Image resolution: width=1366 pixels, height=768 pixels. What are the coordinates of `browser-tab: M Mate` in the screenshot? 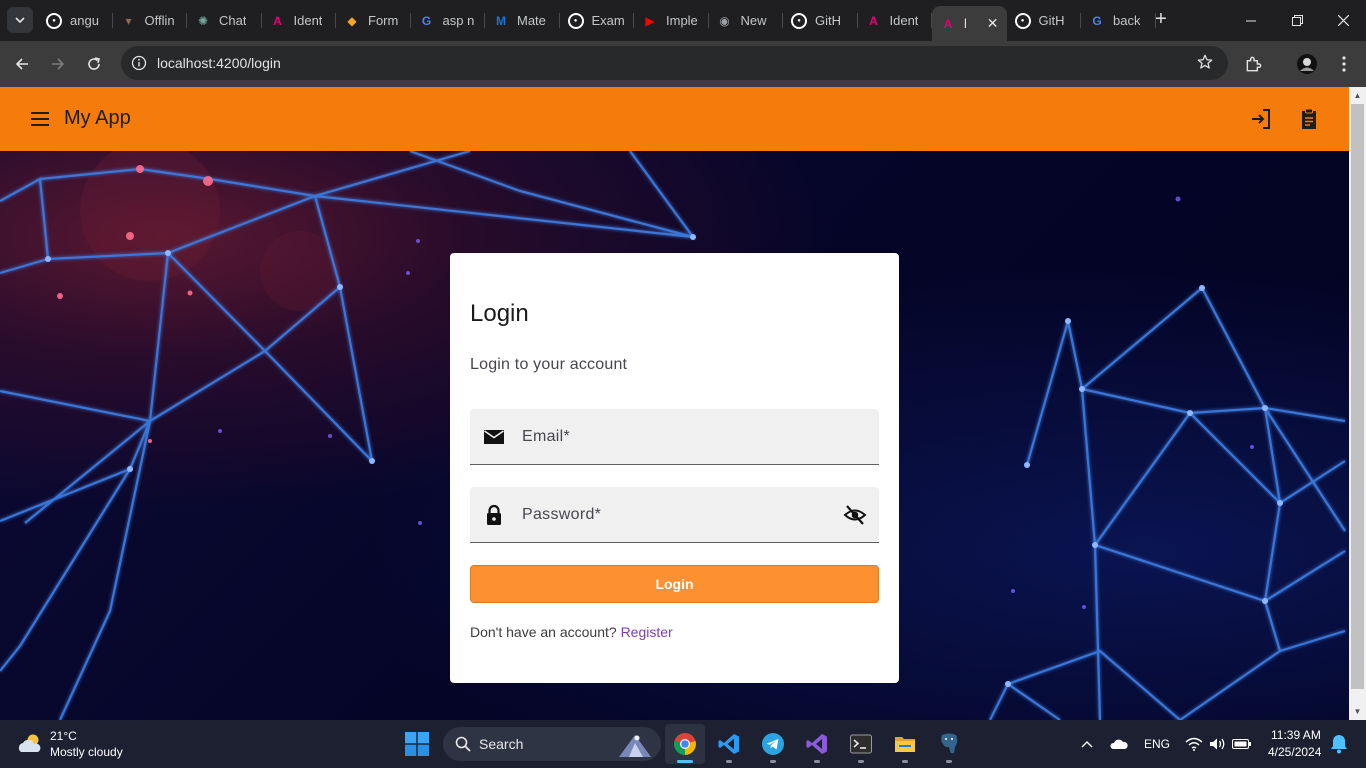 It's located at (522, 20).